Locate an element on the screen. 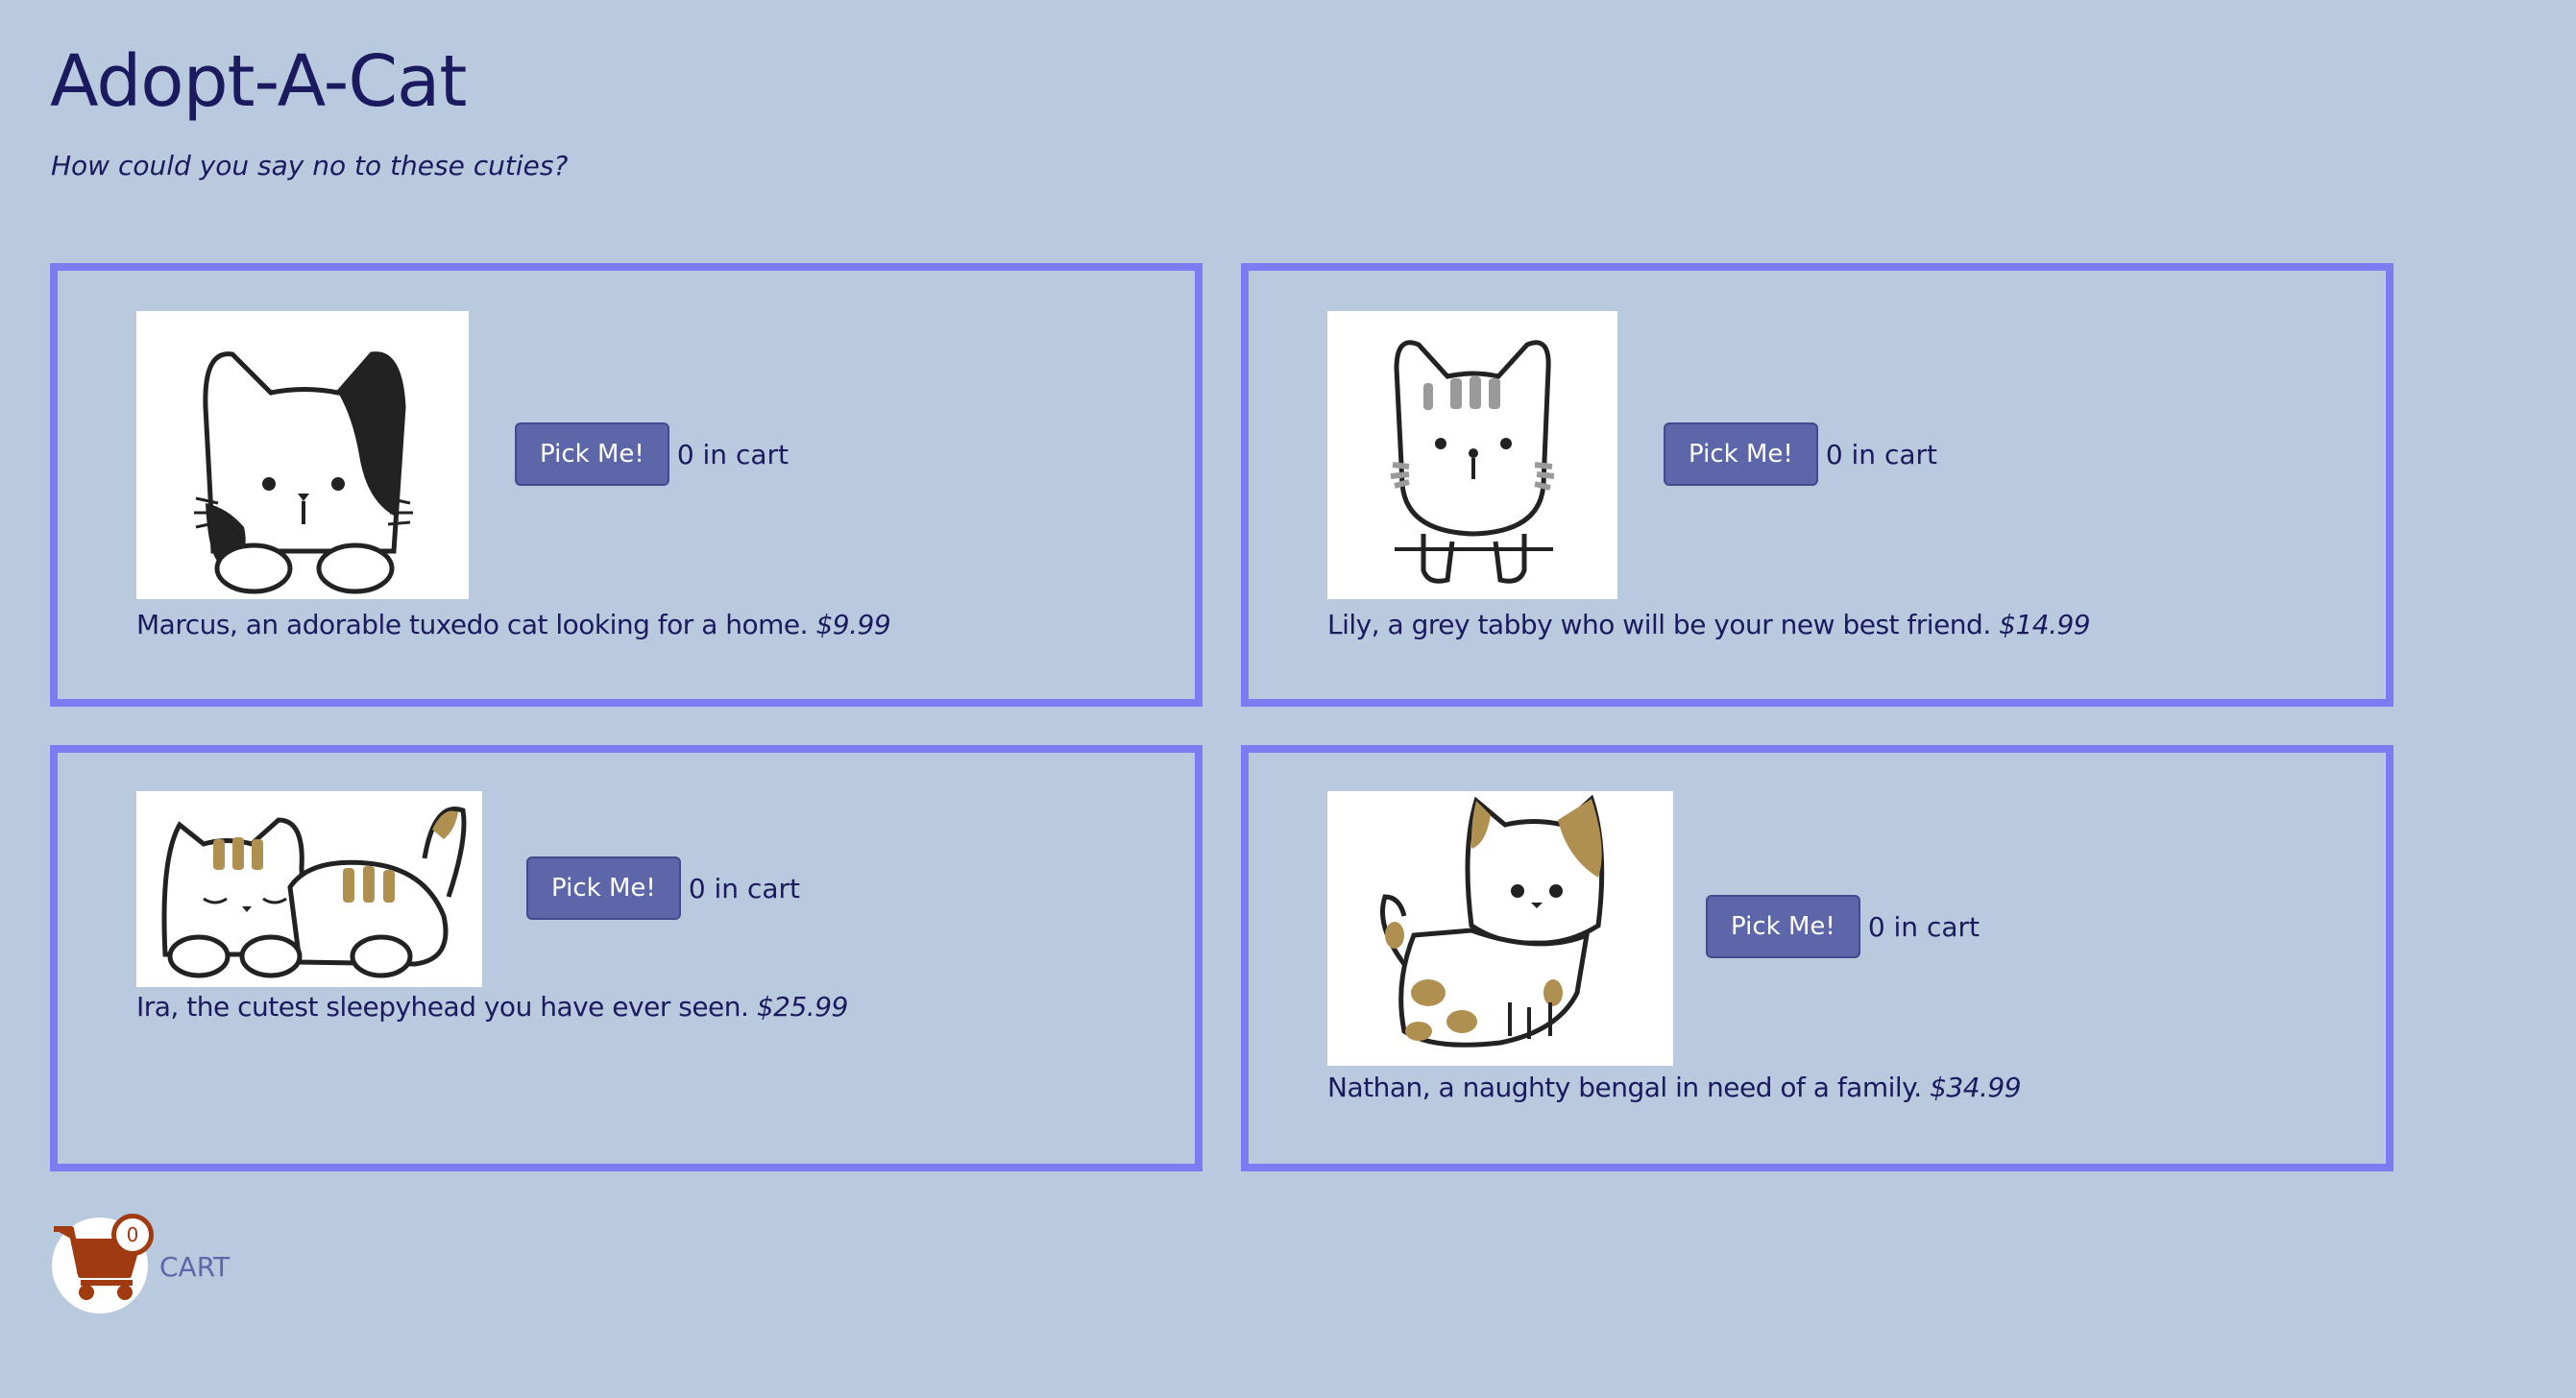 Image resolution: width=2576 pixels, height=1398 pixels. pick-row-marcus: Pick Me! 0 in cart is located at coordinates (652, 454).